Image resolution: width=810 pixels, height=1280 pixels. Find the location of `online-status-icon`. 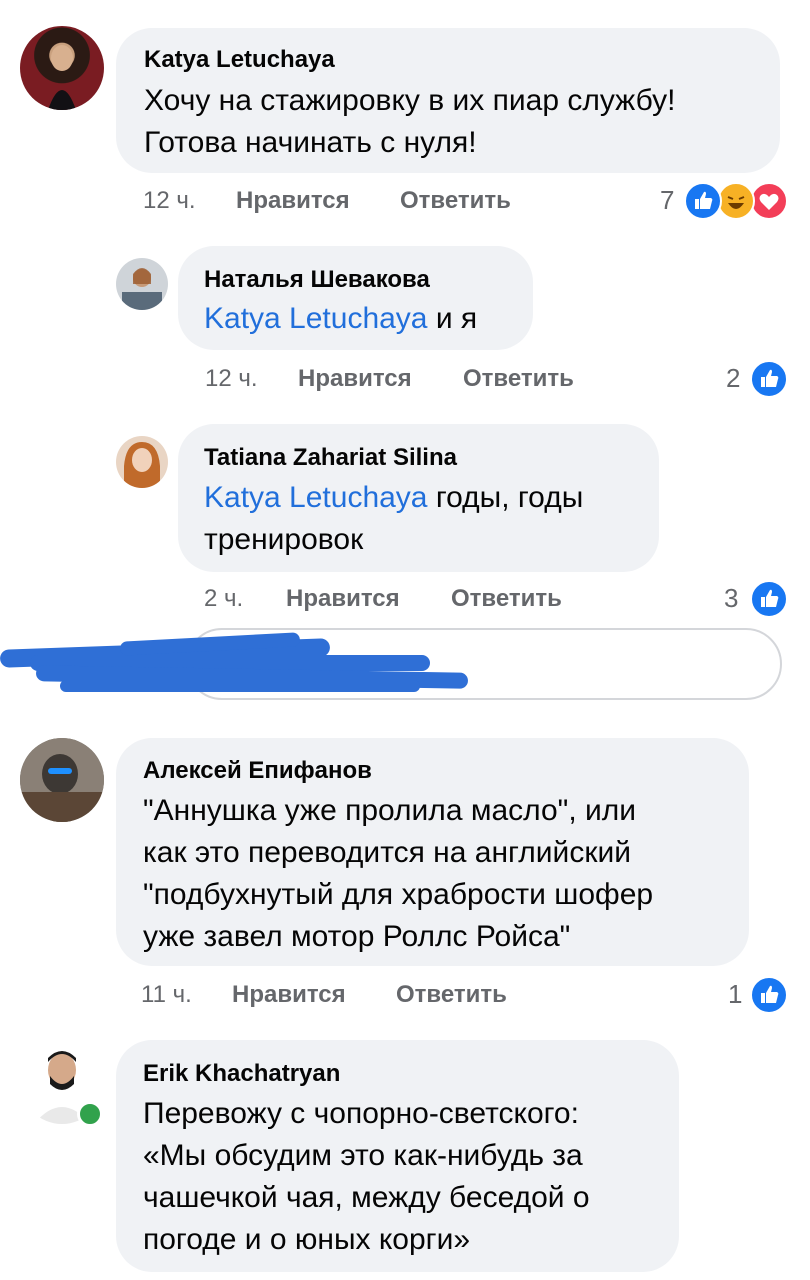

online-status-icon is located at coordinates (90, 1114).